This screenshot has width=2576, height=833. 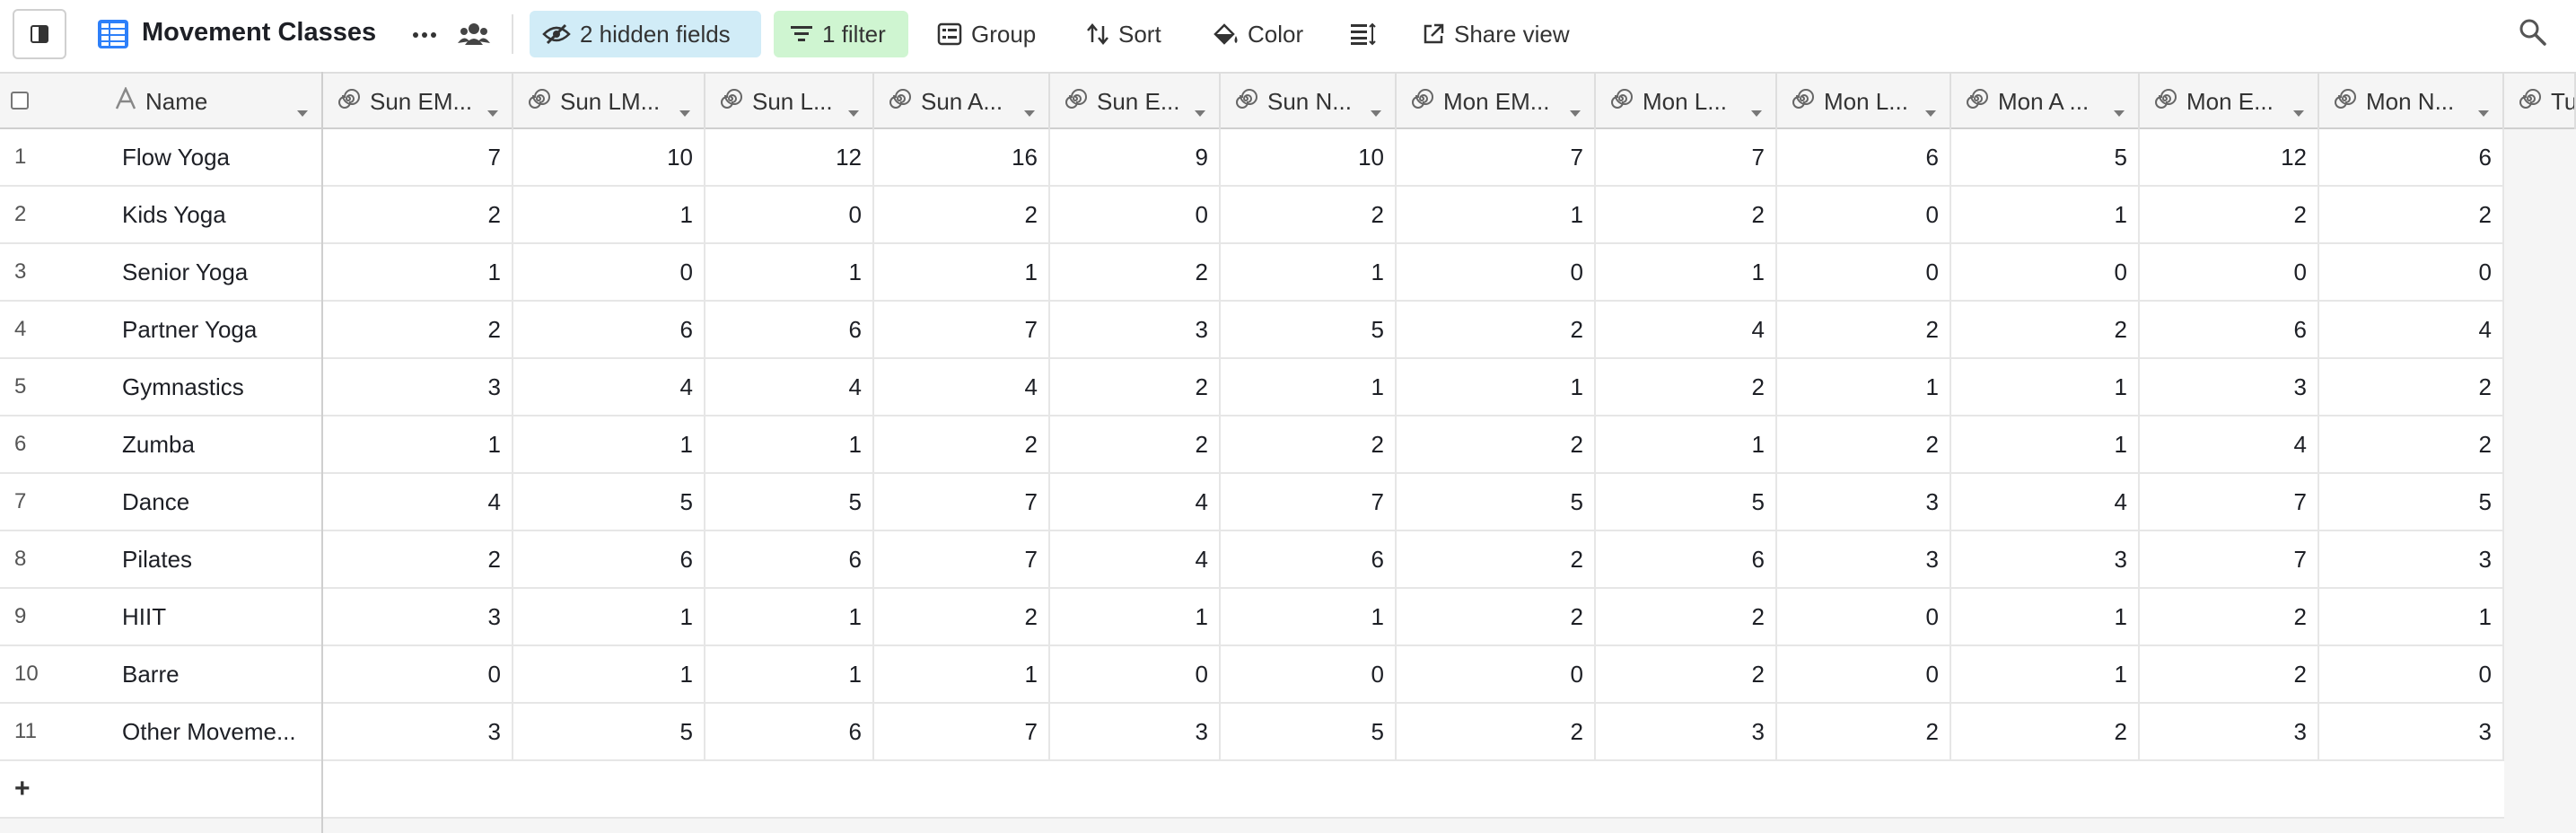 I want to click on filter-button: 1 filter, so click(x=841, y=34).